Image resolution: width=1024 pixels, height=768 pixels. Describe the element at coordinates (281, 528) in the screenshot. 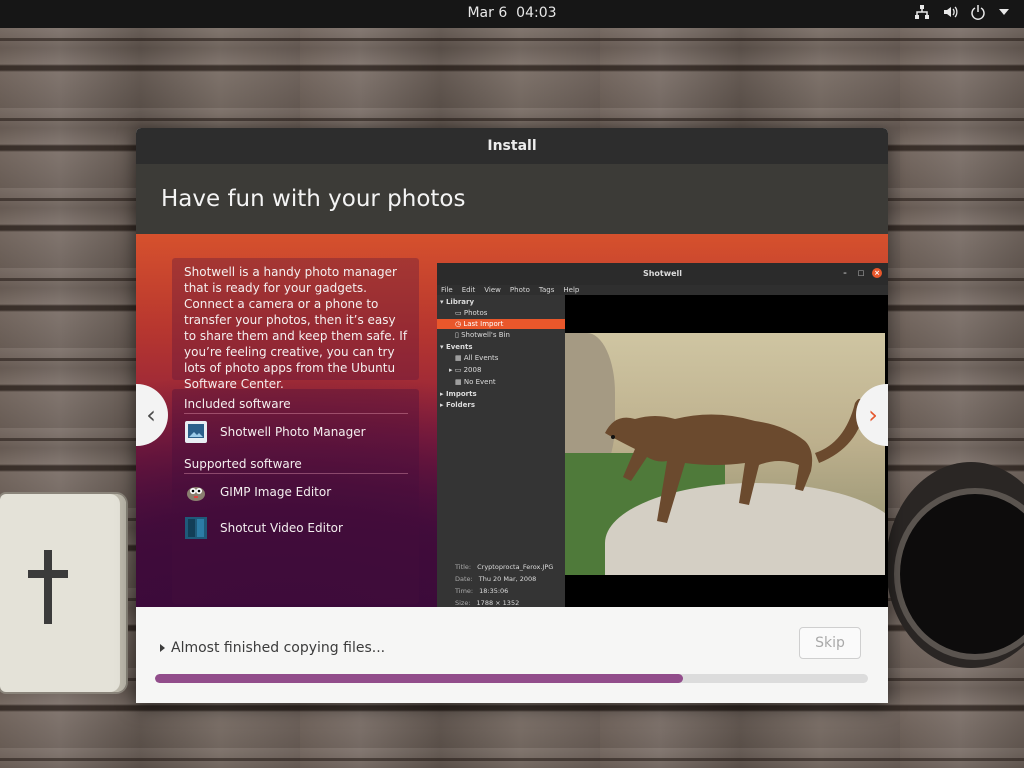

I see `supported-app-name: Shotcut Video Editor` at that location.